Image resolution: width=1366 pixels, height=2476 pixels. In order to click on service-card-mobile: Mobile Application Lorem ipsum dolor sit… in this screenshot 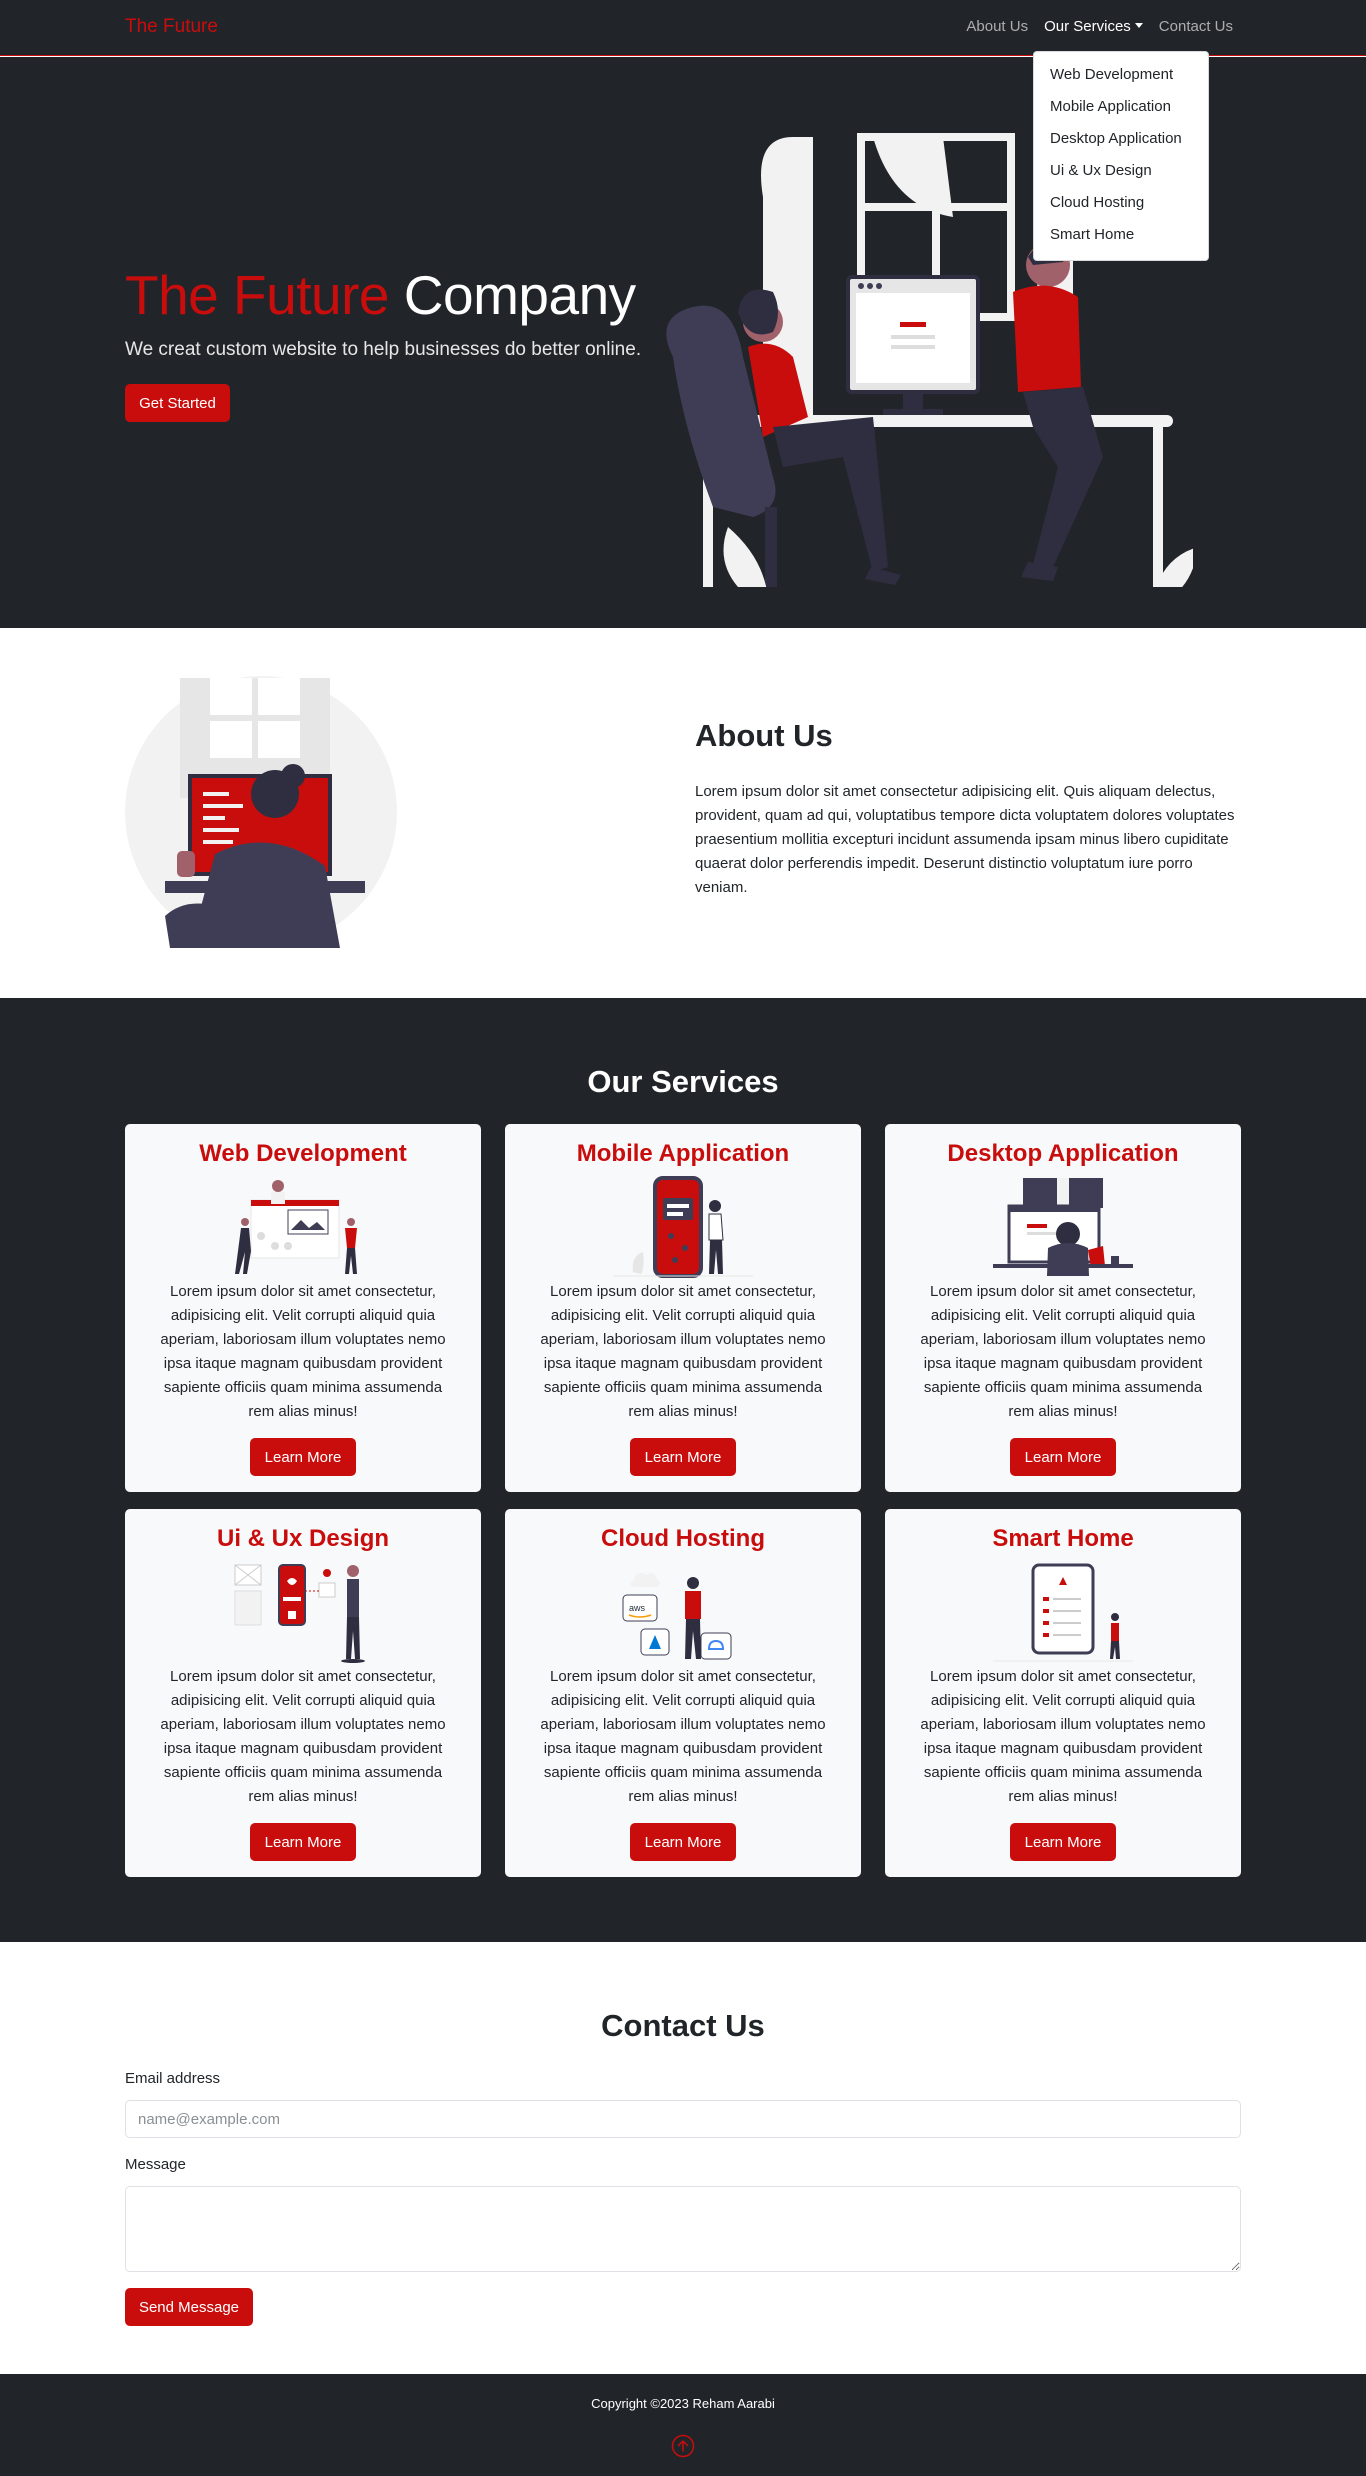, I will do `click(683, 1308)`.